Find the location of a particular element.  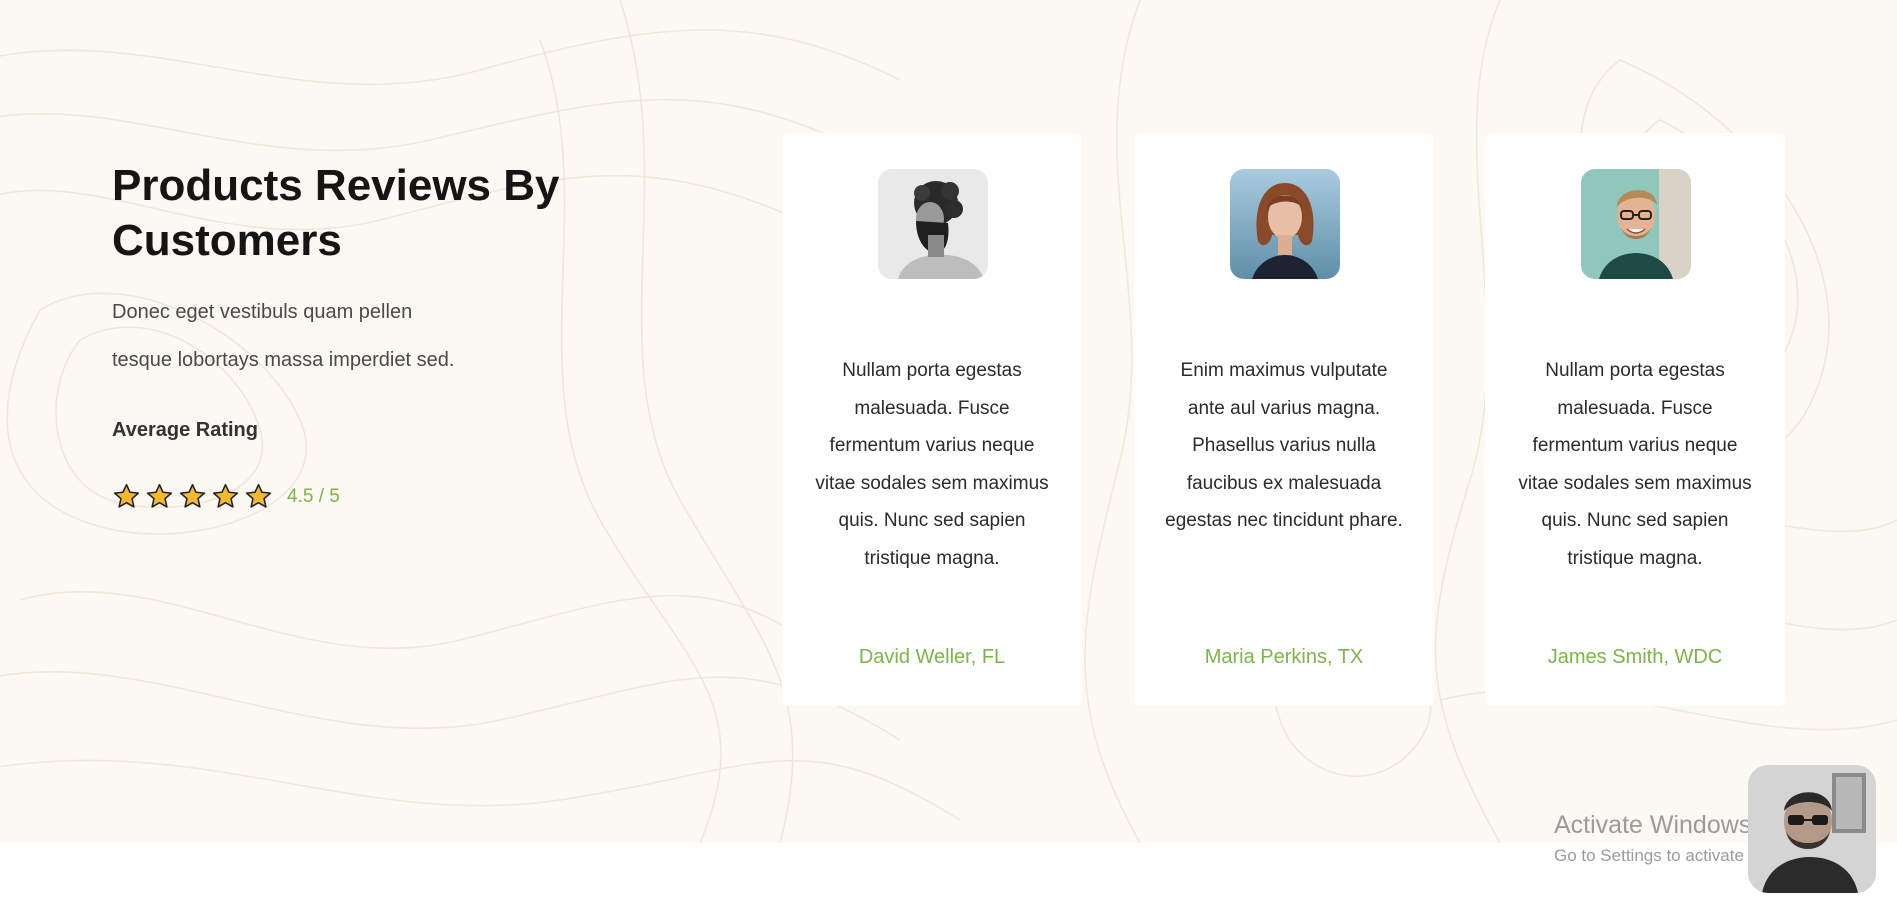

average-rating-label: Average Rating is located at coordinates (185, 430).